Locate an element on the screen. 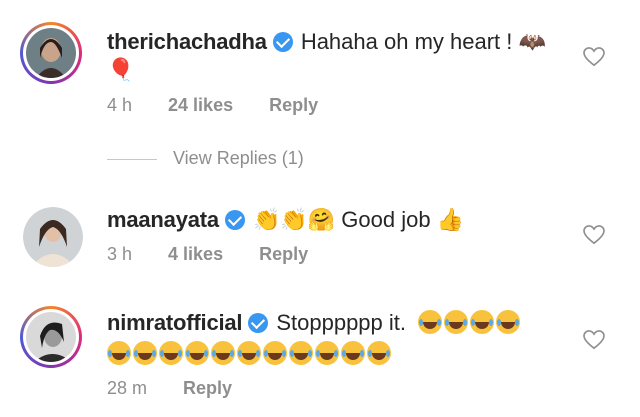 The width and height of the screenshot is (640, 417). comment-username: nimratofficial is located at coordinates (175, 322).